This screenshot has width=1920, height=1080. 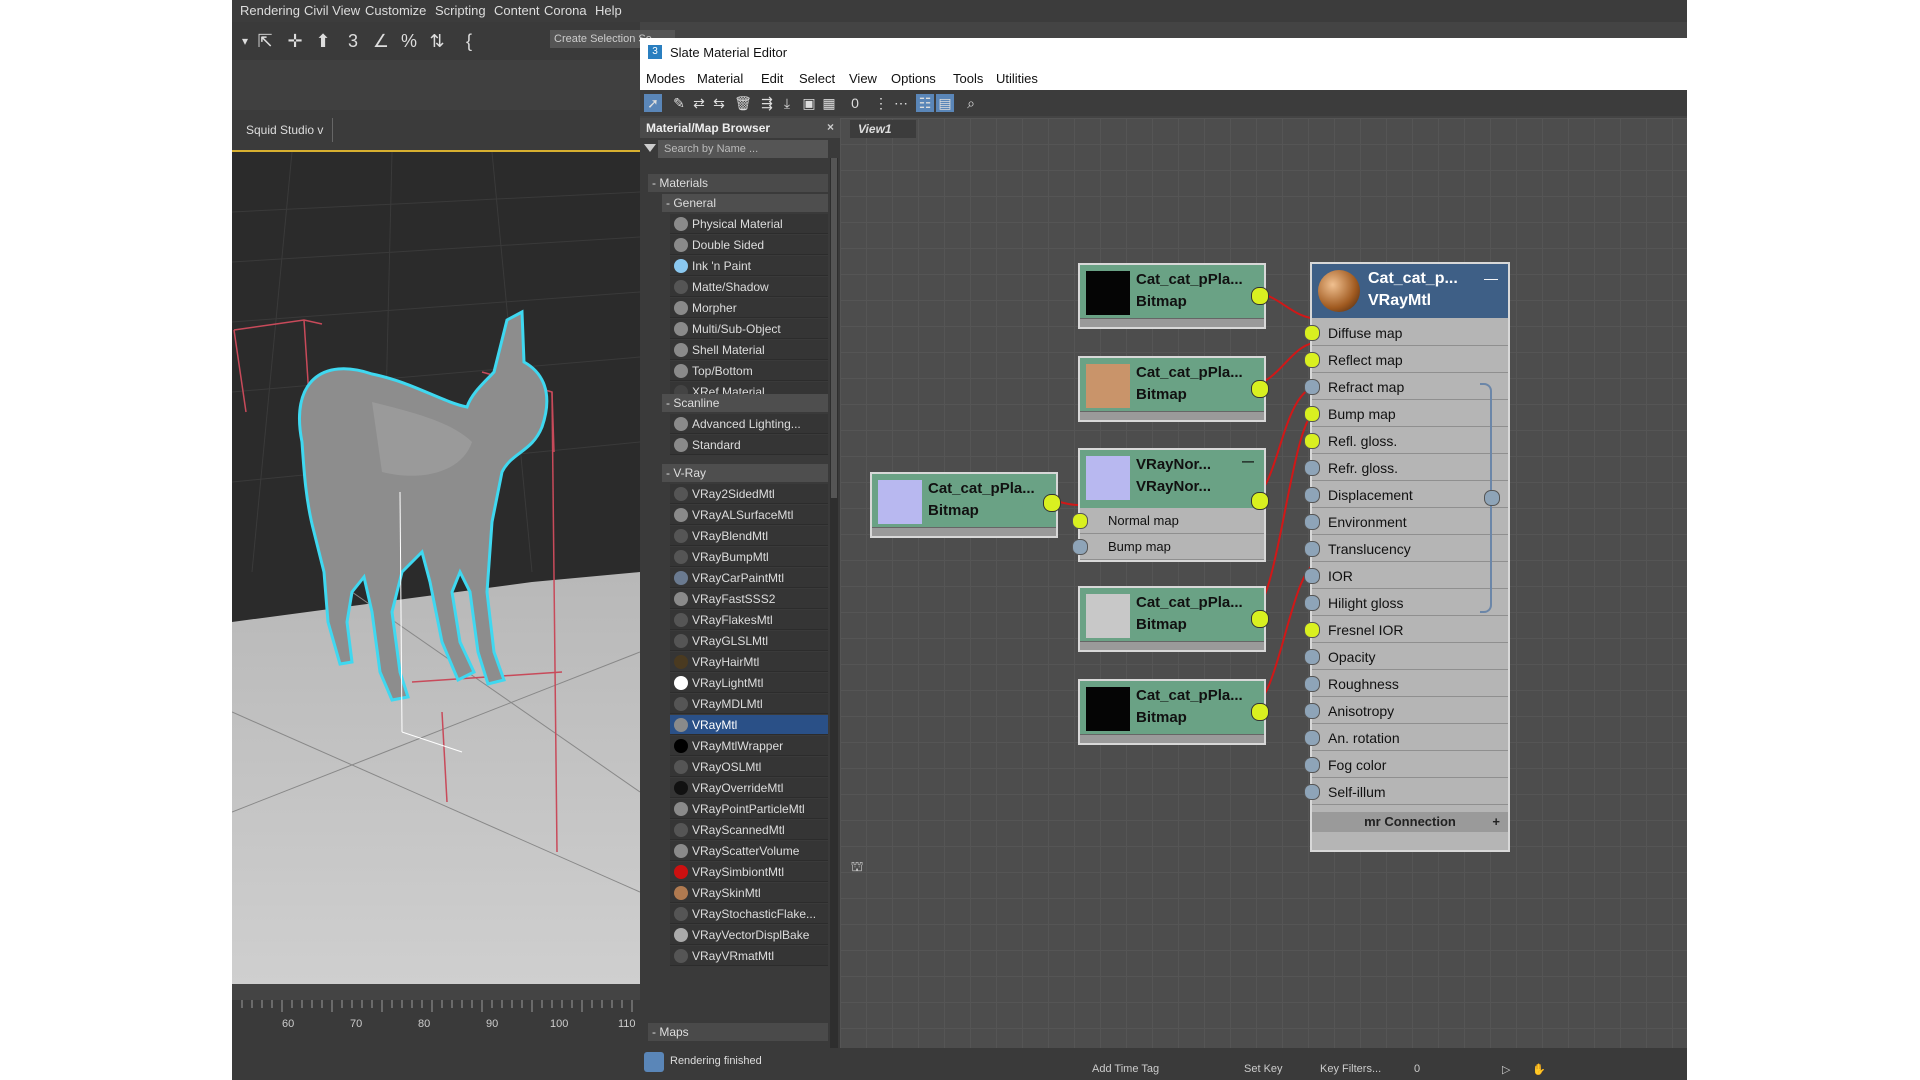 I want to click on angle-snap-icon: ∠, so click(x=381, y=41).